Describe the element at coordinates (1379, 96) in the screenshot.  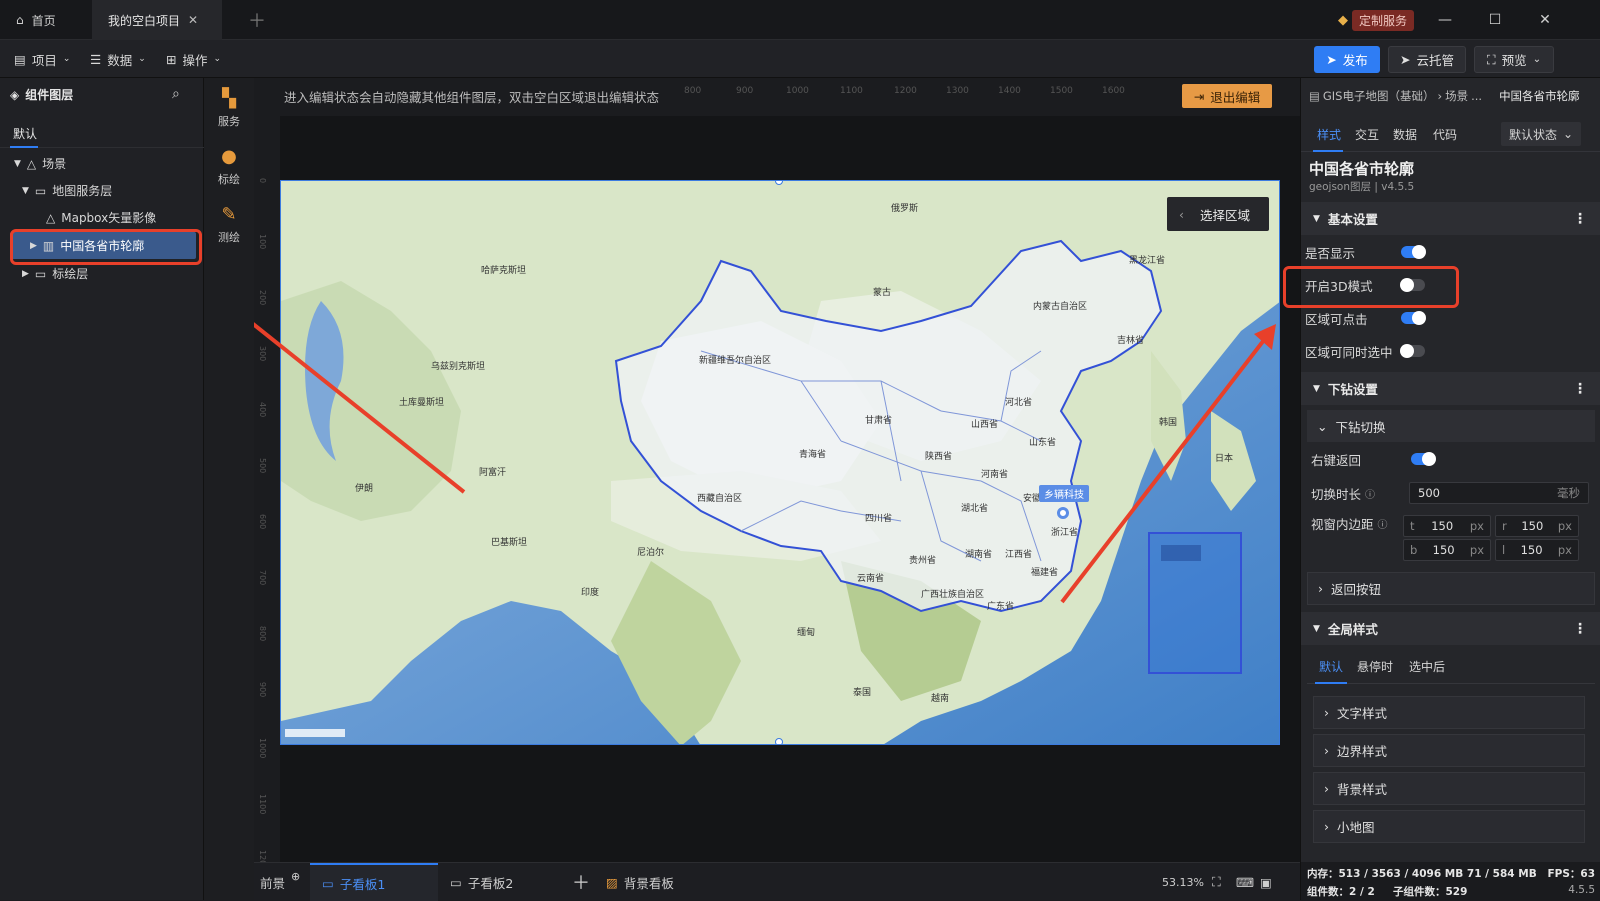
I see `breadcrumb-item: GIS电子地图（基础）` at that location.